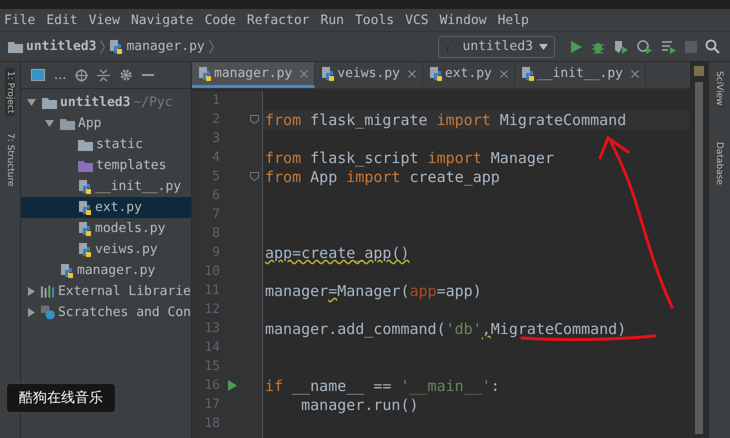 The image size is (730, 438). I want to click on settings-icon, so click(126, 75).